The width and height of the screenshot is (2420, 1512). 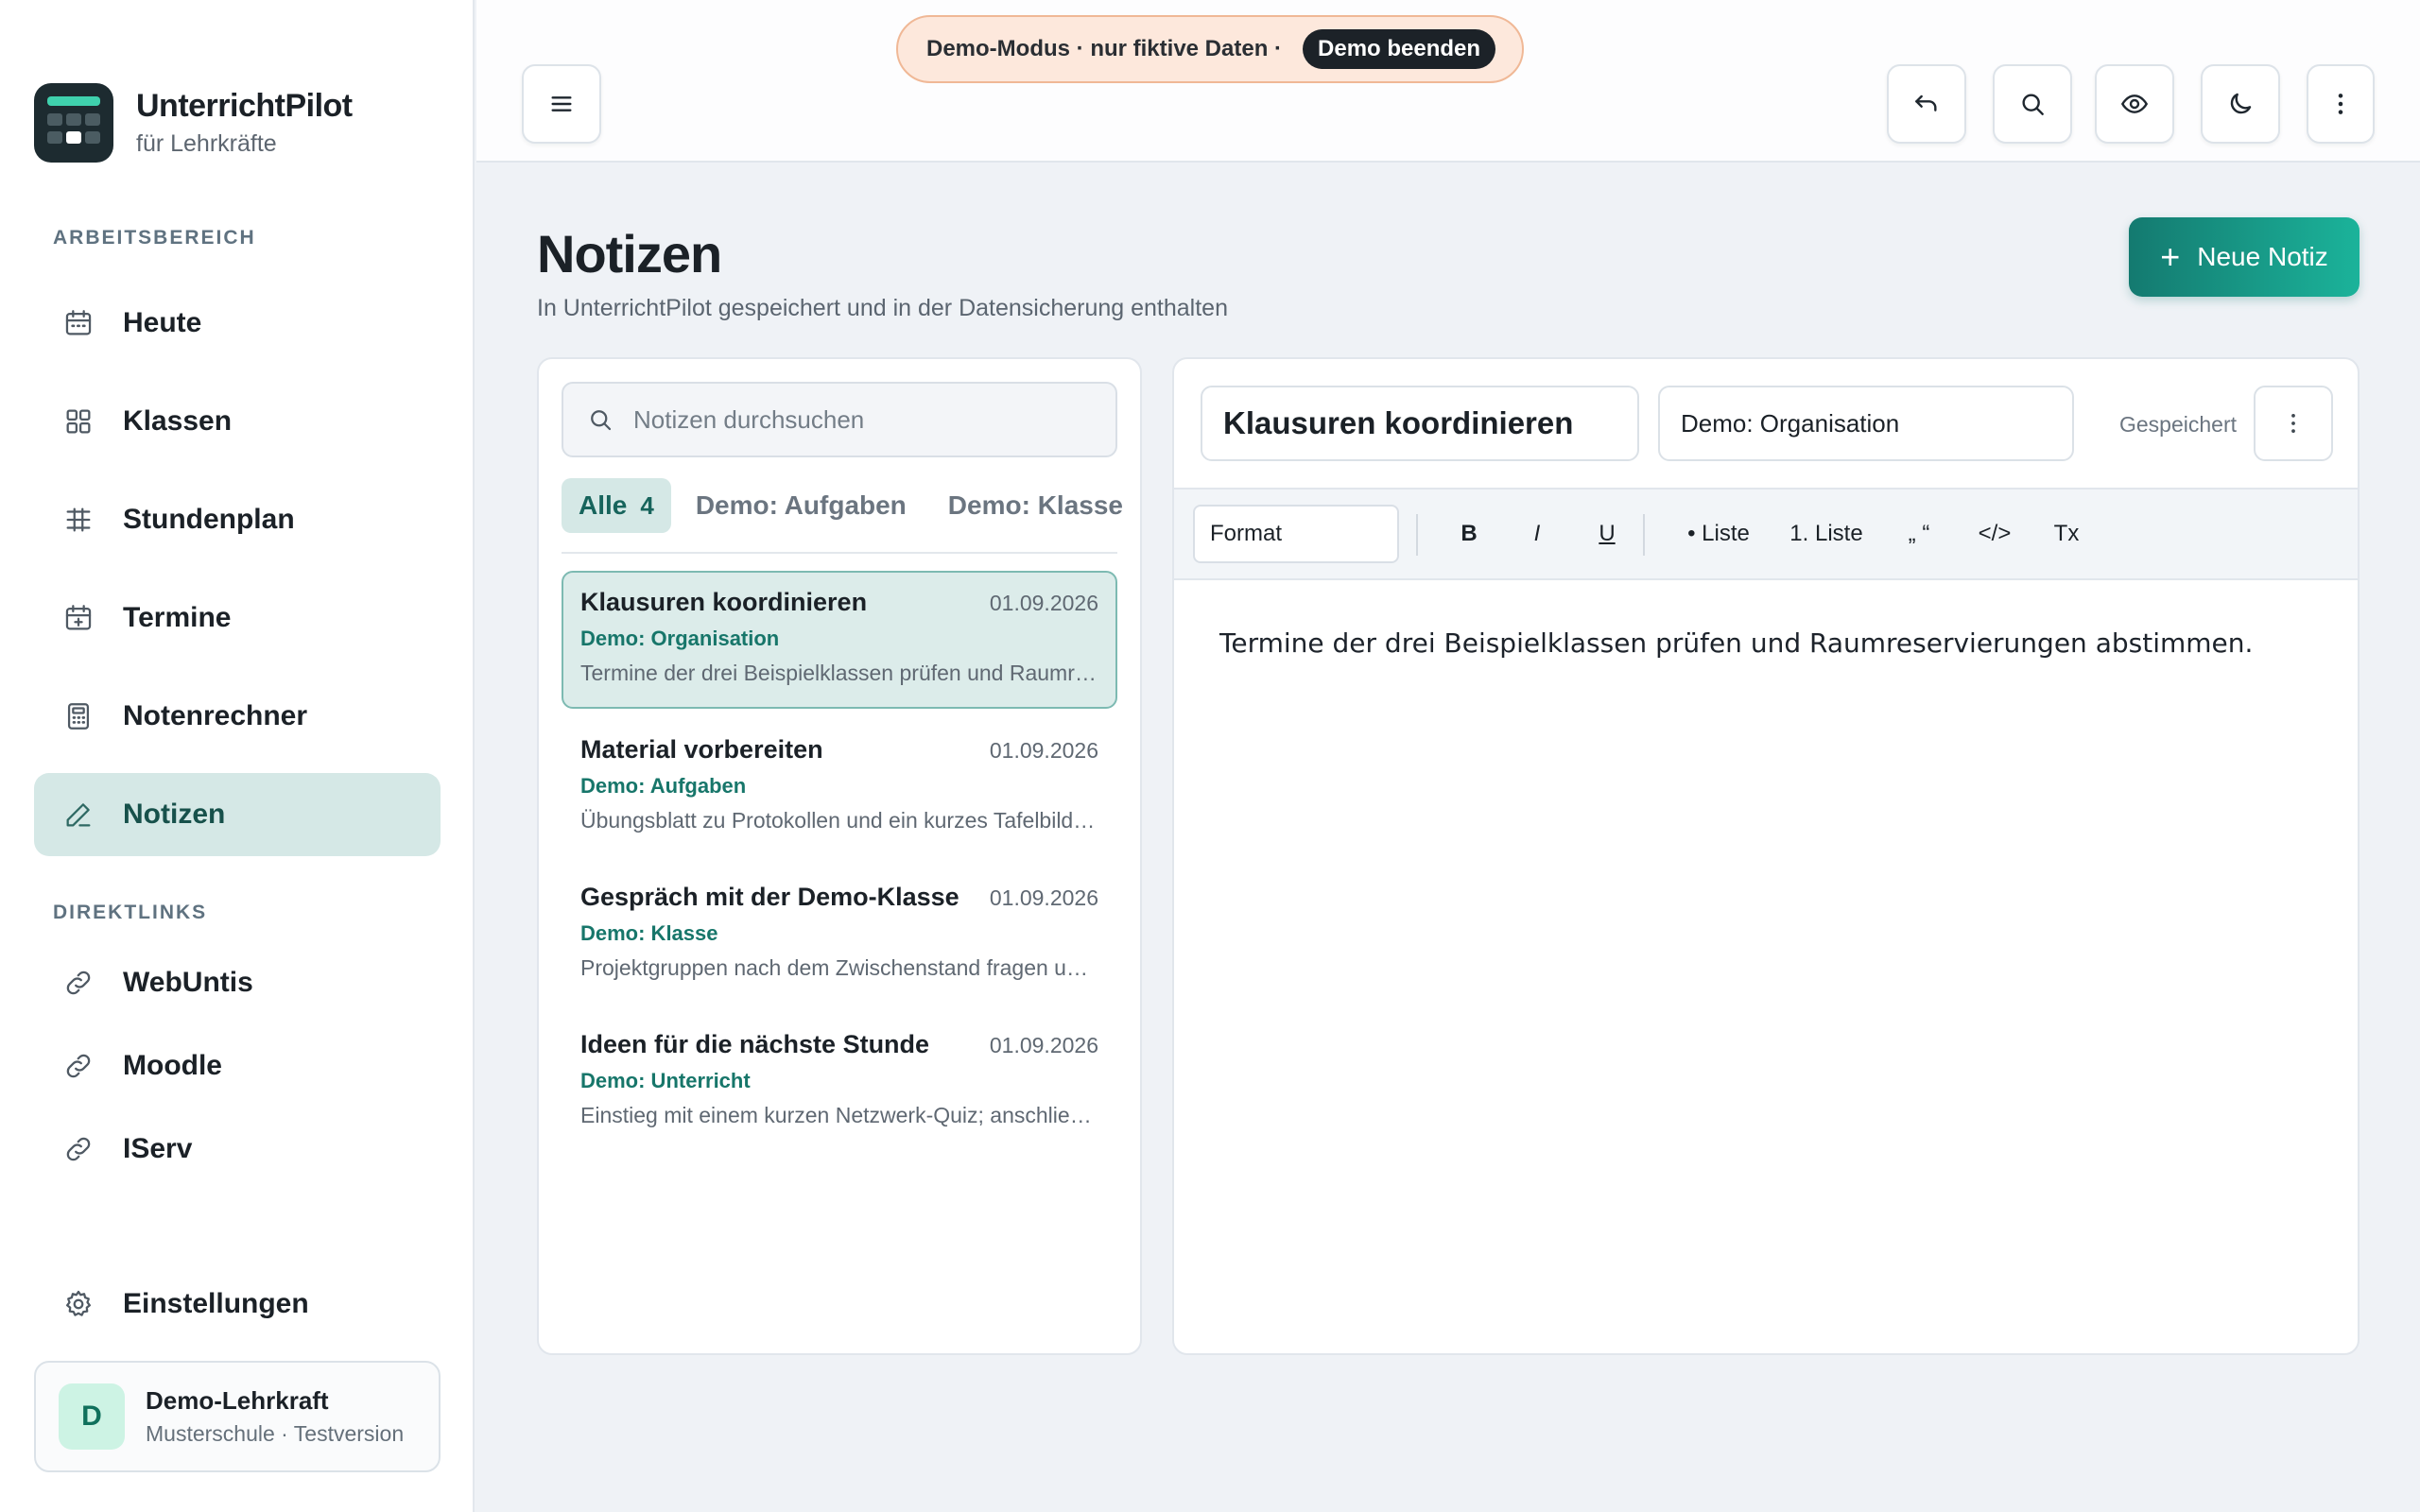 I want to click on numbered-list-button: 1. Liste, so click(x=1826, y=534).